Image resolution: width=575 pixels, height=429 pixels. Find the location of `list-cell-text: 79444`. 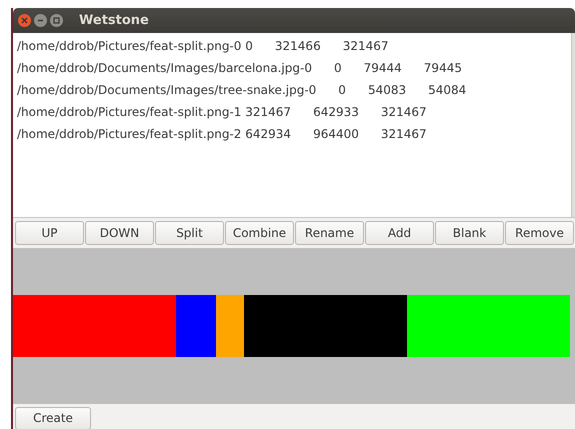

list-cell-text: 79444 is located at coordinates (383, 68).